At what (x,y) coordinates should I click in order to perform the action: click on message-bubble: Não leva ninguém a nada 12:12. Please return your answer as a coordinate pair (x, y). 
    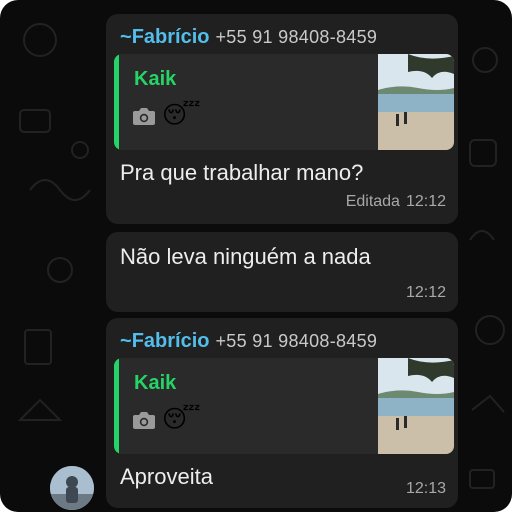
    Looking at the image, I should click on (282, 272).